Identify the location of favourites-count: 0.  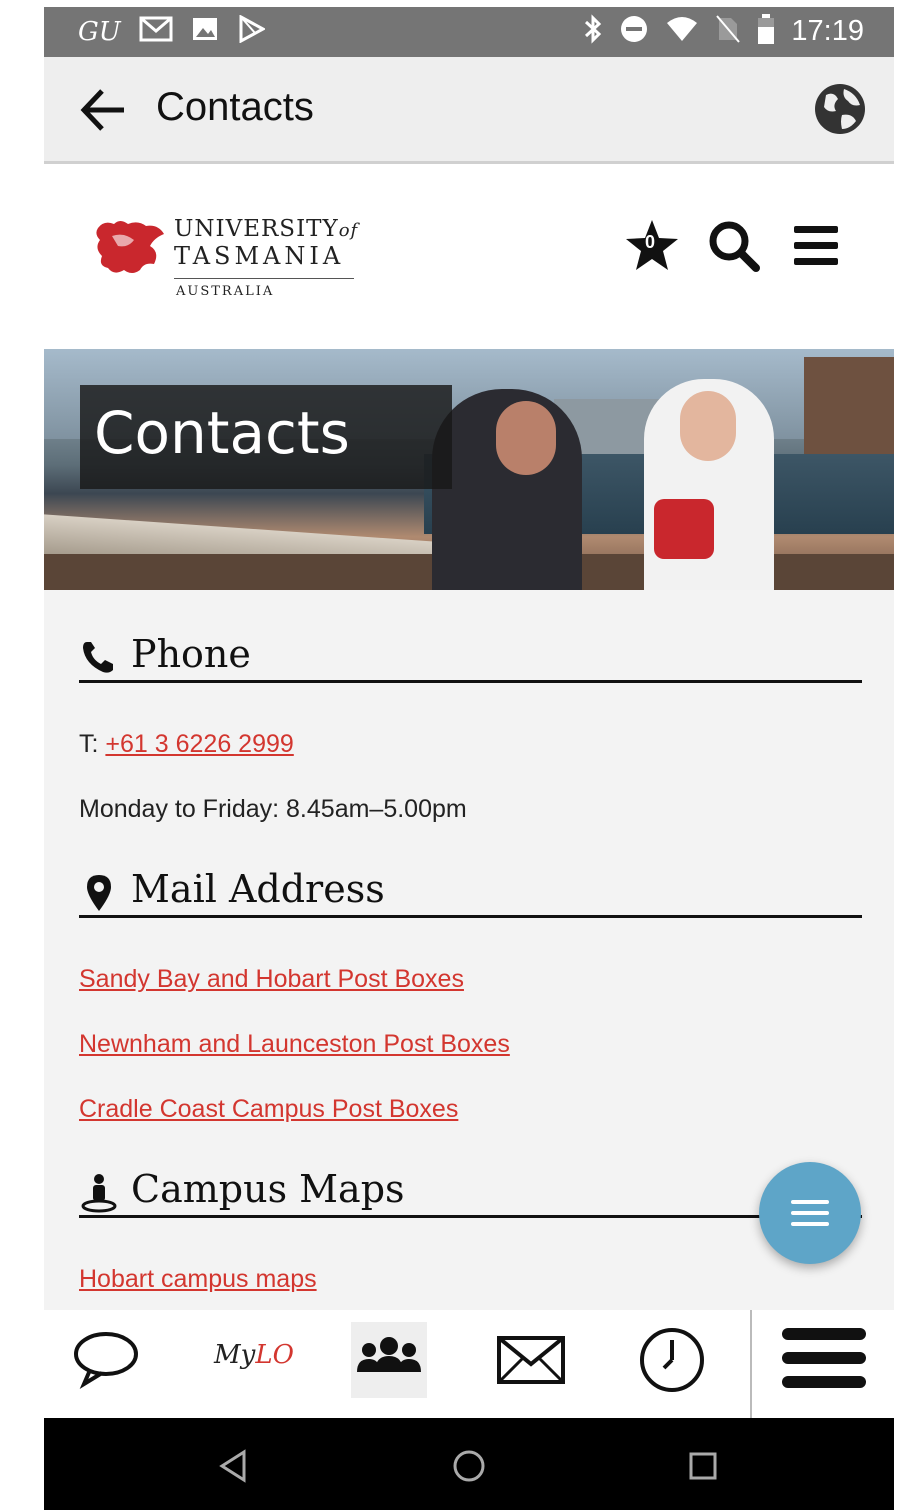
(649, 242).